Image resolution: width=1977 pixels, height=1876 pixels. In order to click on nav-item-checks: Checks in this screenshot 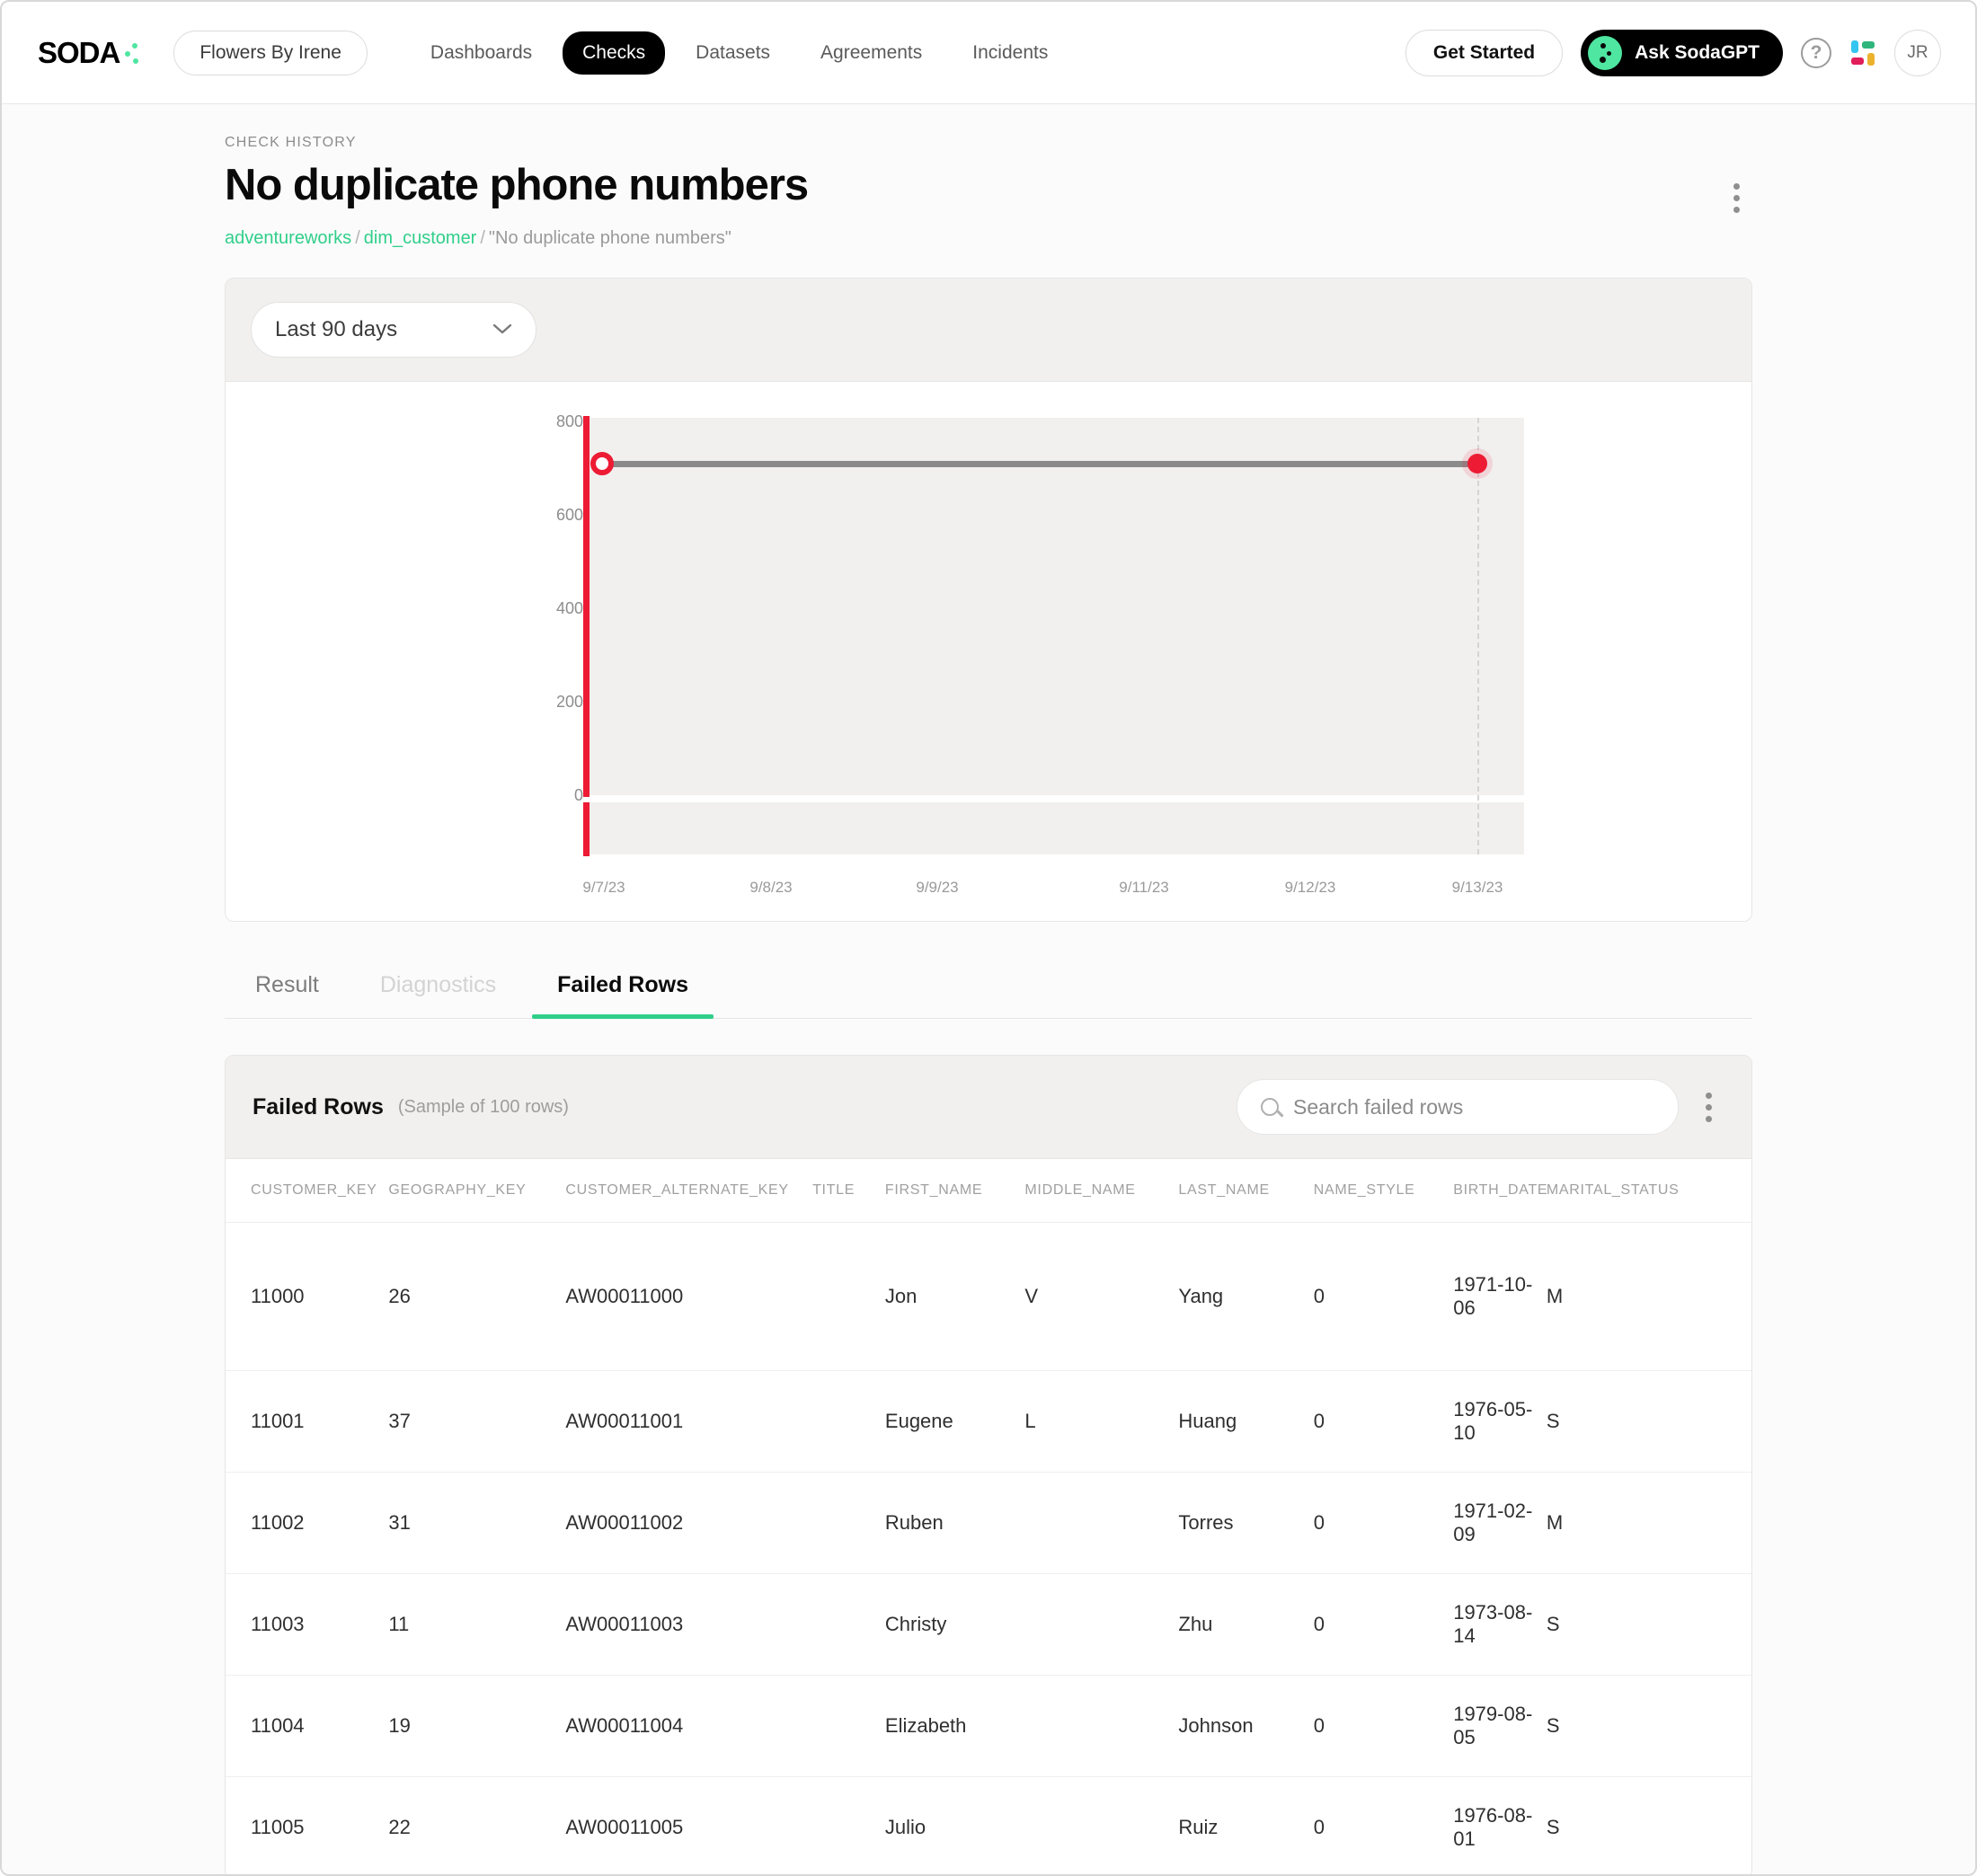, I will do `click(614, 53)`.